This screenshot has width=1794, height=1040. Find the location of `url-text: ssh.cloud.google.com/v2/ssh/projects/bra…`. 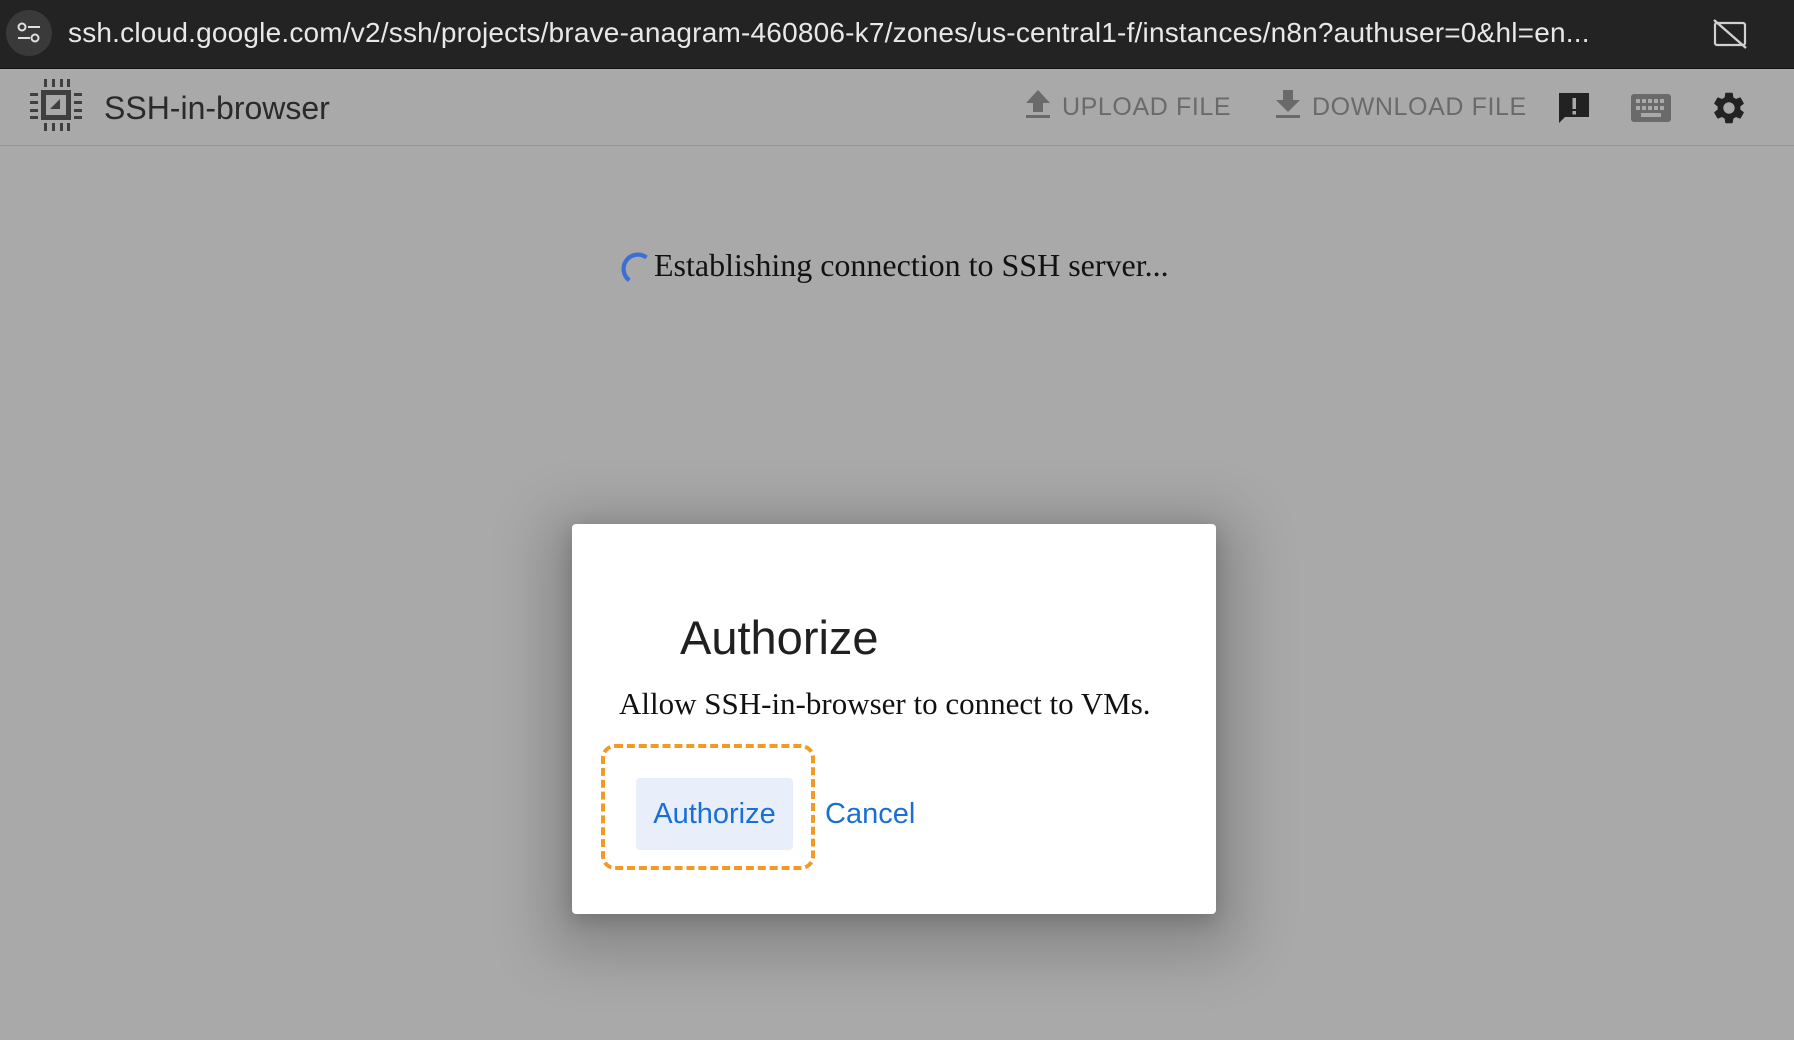

url-text: ssh.cloud.google.com/v2/ssh/projects/bra… is located at coordinates (829, 33).